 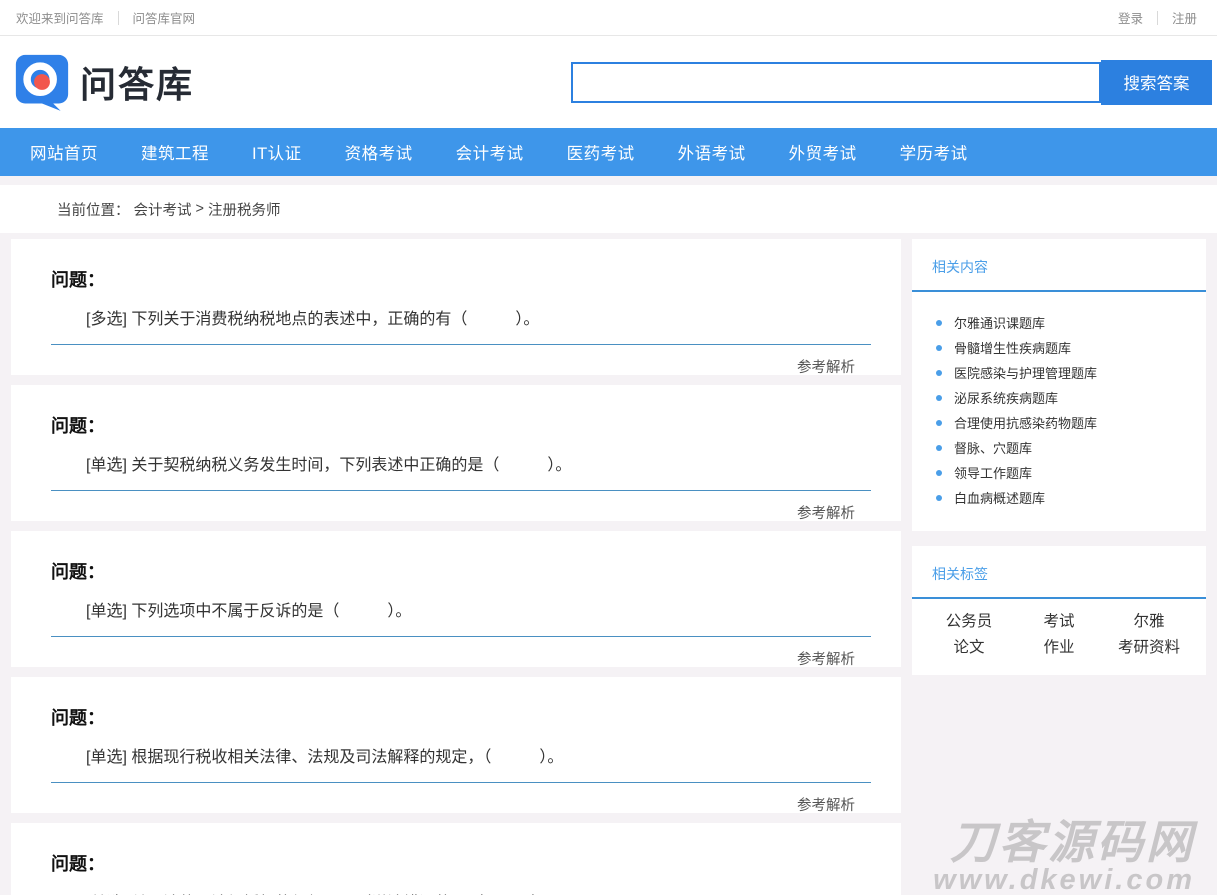 What do you see at coordinates (461, 892) in the screenshot?
I see `question-text: [单选] 关于法律、法规授权的组织，下列说法错误的是（ ）。` at bounding box center [461, 892].